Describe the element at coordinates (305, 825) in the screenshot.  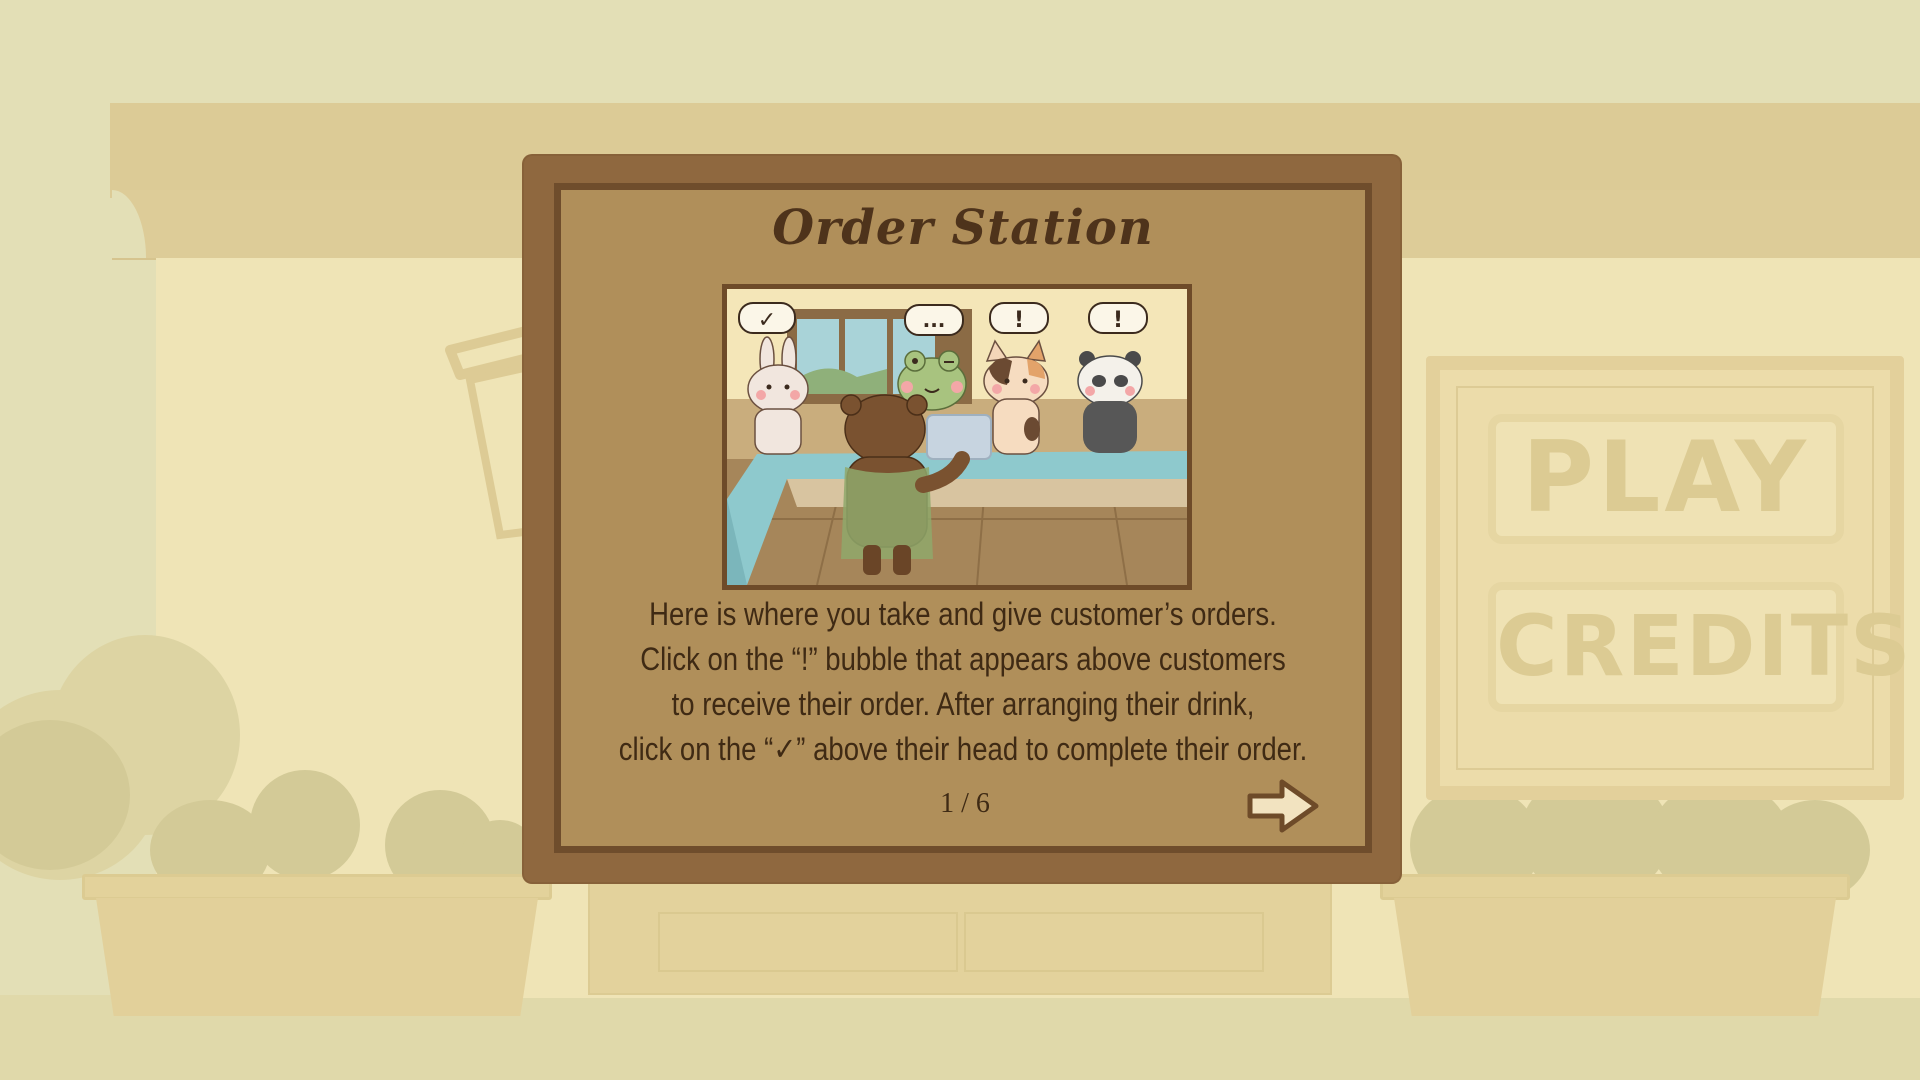
I see `bush` at that location.